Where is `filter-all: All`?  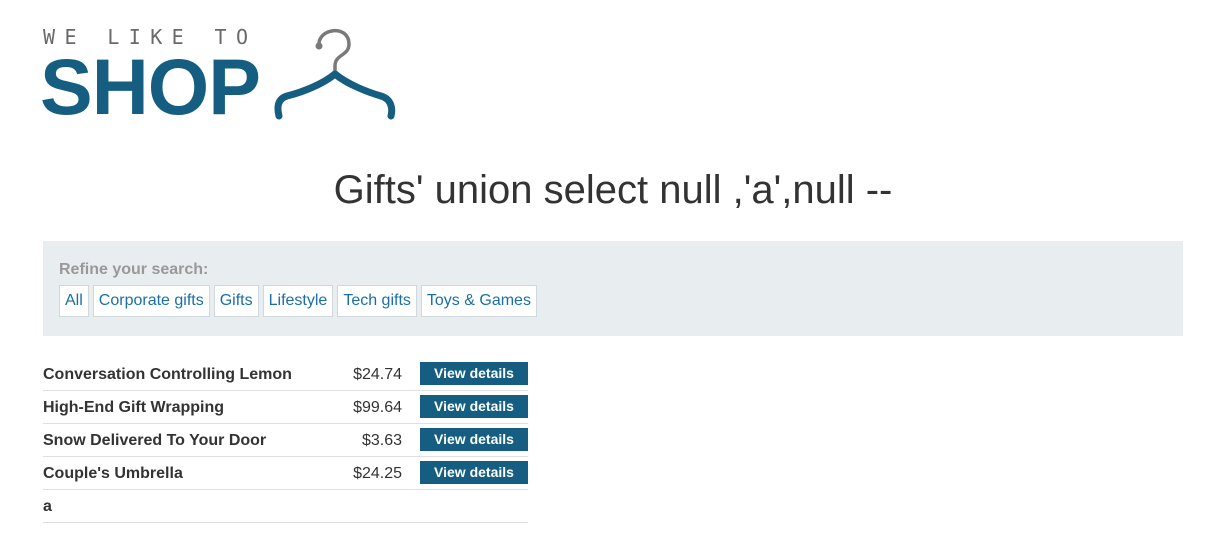 filter-all: All is located at coordinates (74, 301).